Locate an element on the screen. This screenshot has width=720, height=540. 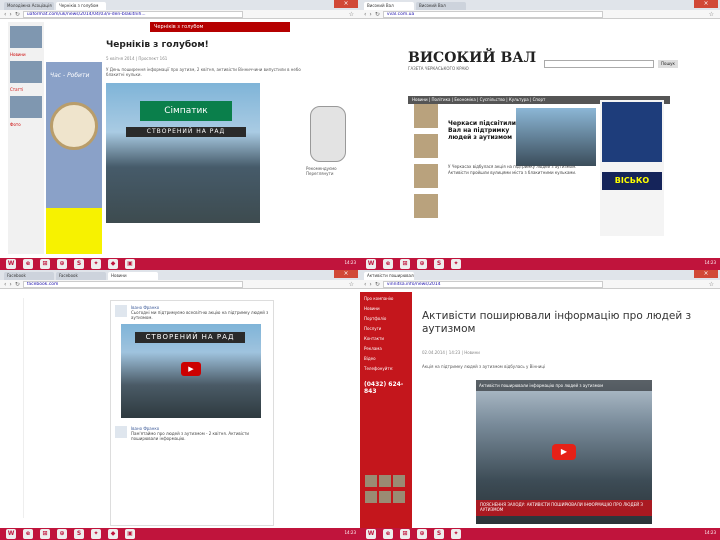
section-label: Фото is located at coordinates (26, 124).